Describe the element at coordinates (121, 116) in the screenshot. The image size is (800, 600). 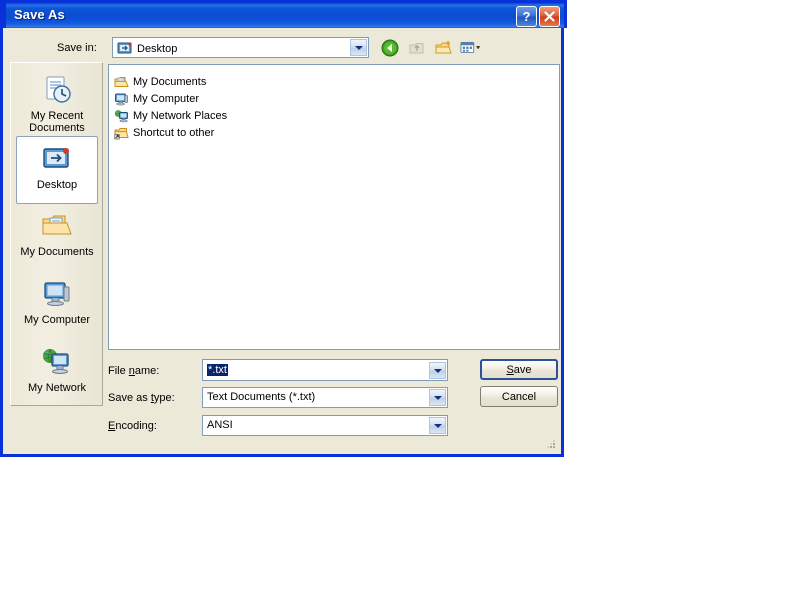
I see `my-network-places-icon` at that location.